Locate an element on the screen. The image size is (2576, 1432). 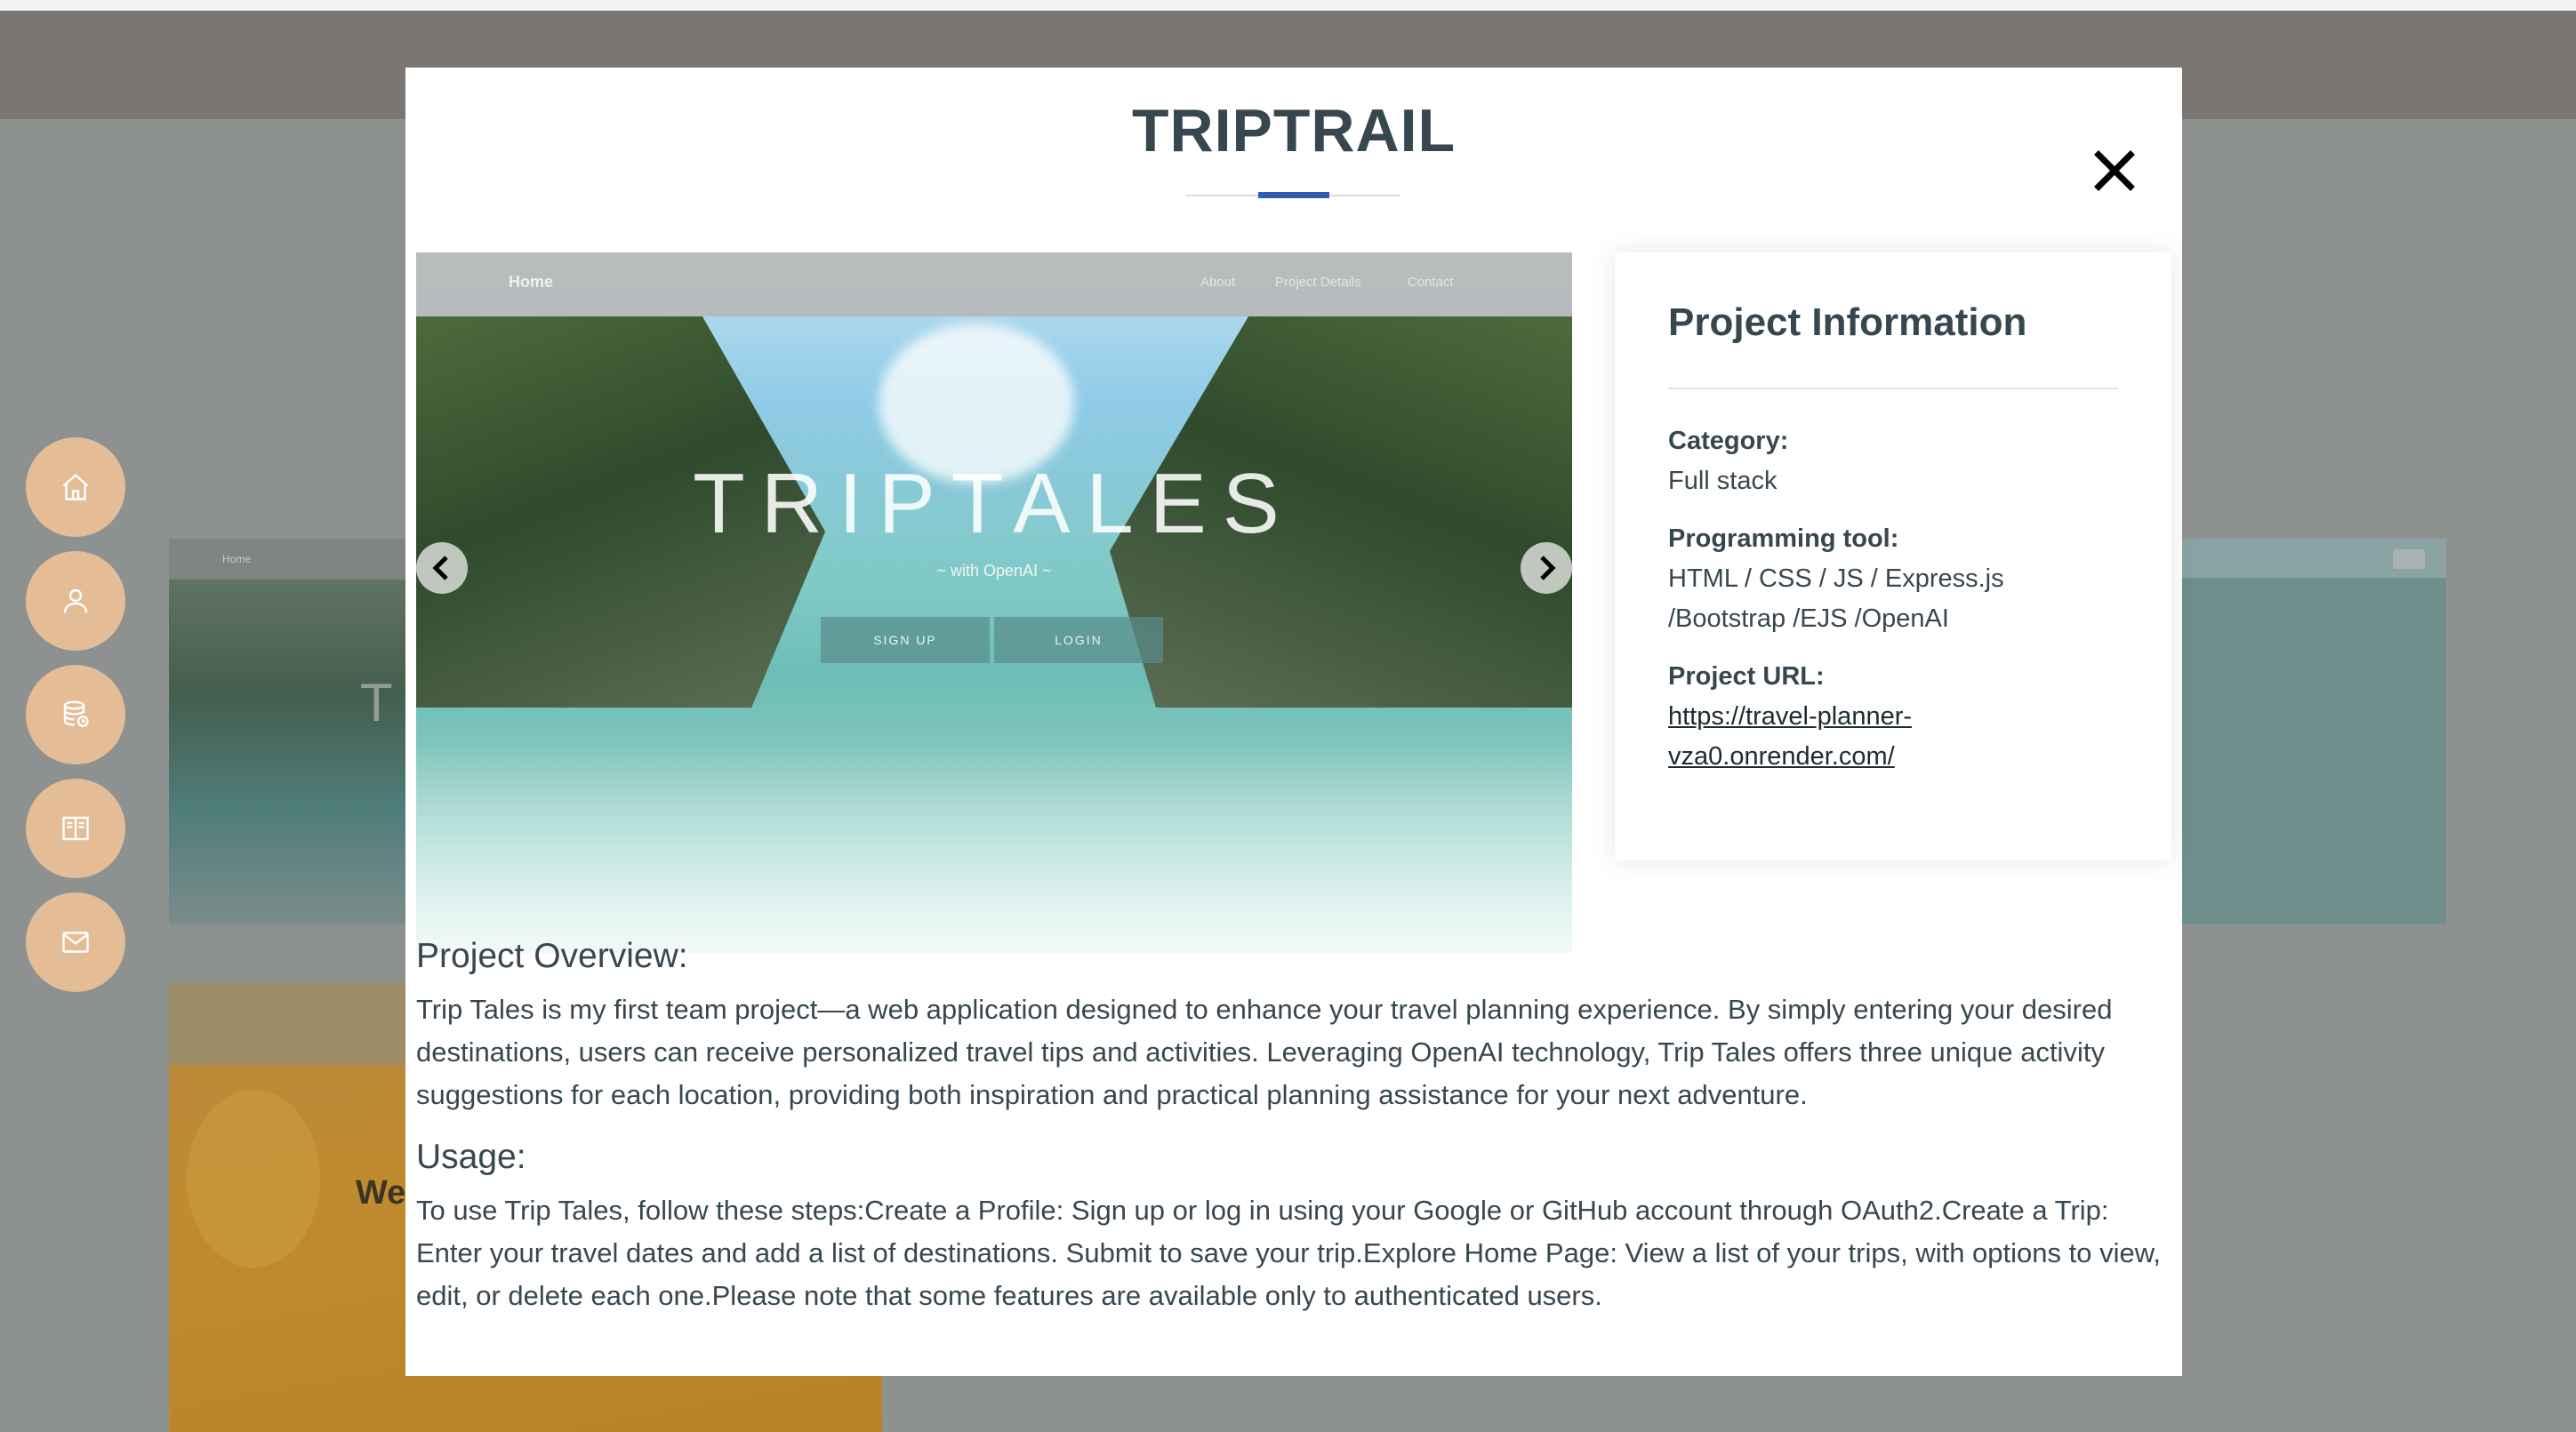
nav-home-button is located at coordinates (75, 487).